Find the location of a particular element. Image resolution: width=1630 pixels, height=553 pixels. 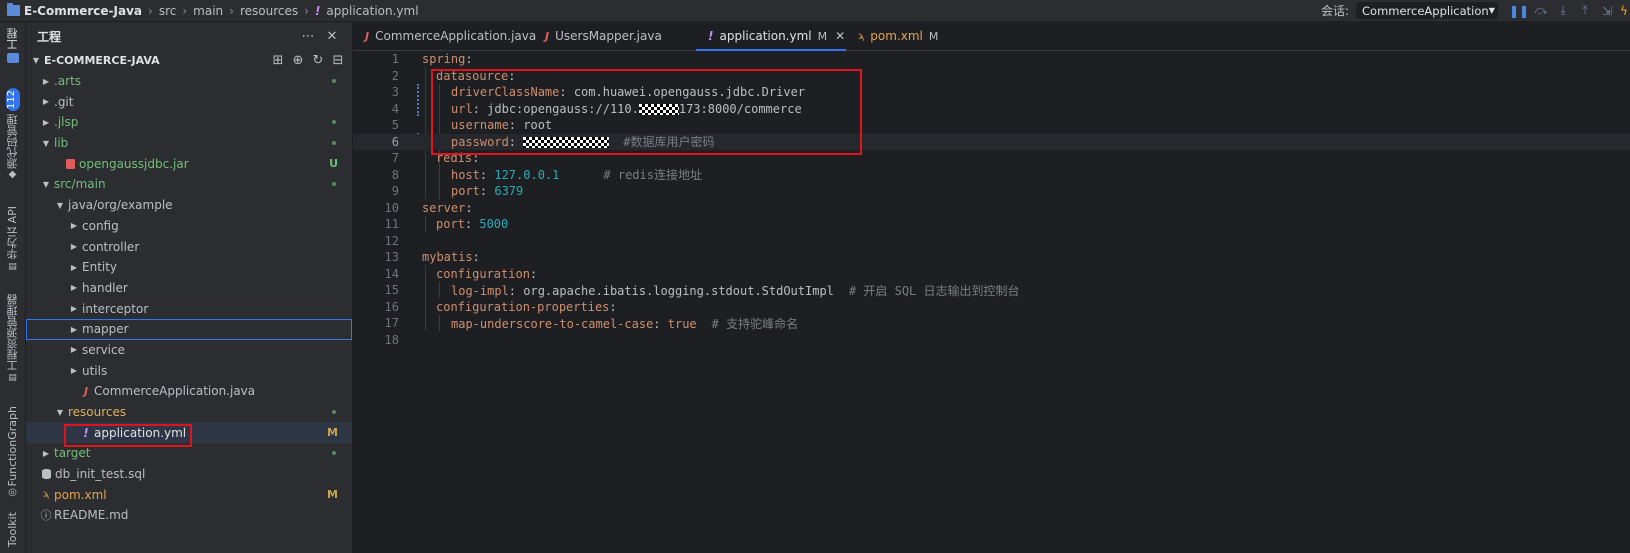

status-dot is located at coordinates (334, 412).